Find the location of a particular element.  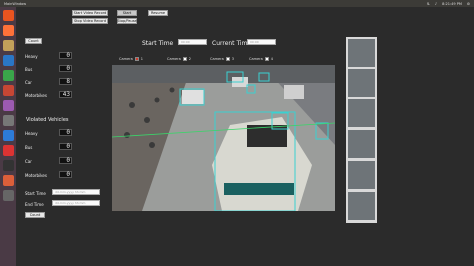

camera-1-label: Camera is located at coordinates (126, 59).